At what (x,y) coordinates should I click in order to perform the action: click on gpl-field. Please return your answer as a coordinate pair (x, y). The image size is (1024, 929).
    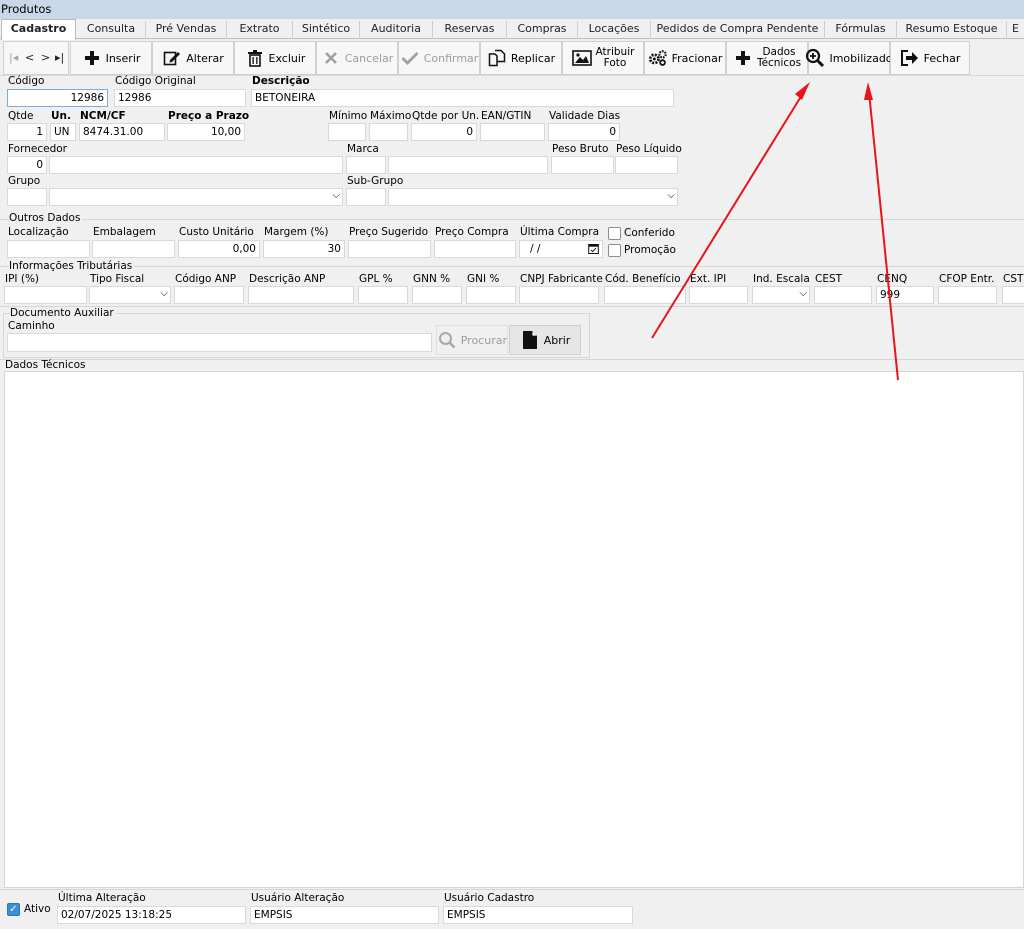
    Looking at the image, I should click on (383, 295).